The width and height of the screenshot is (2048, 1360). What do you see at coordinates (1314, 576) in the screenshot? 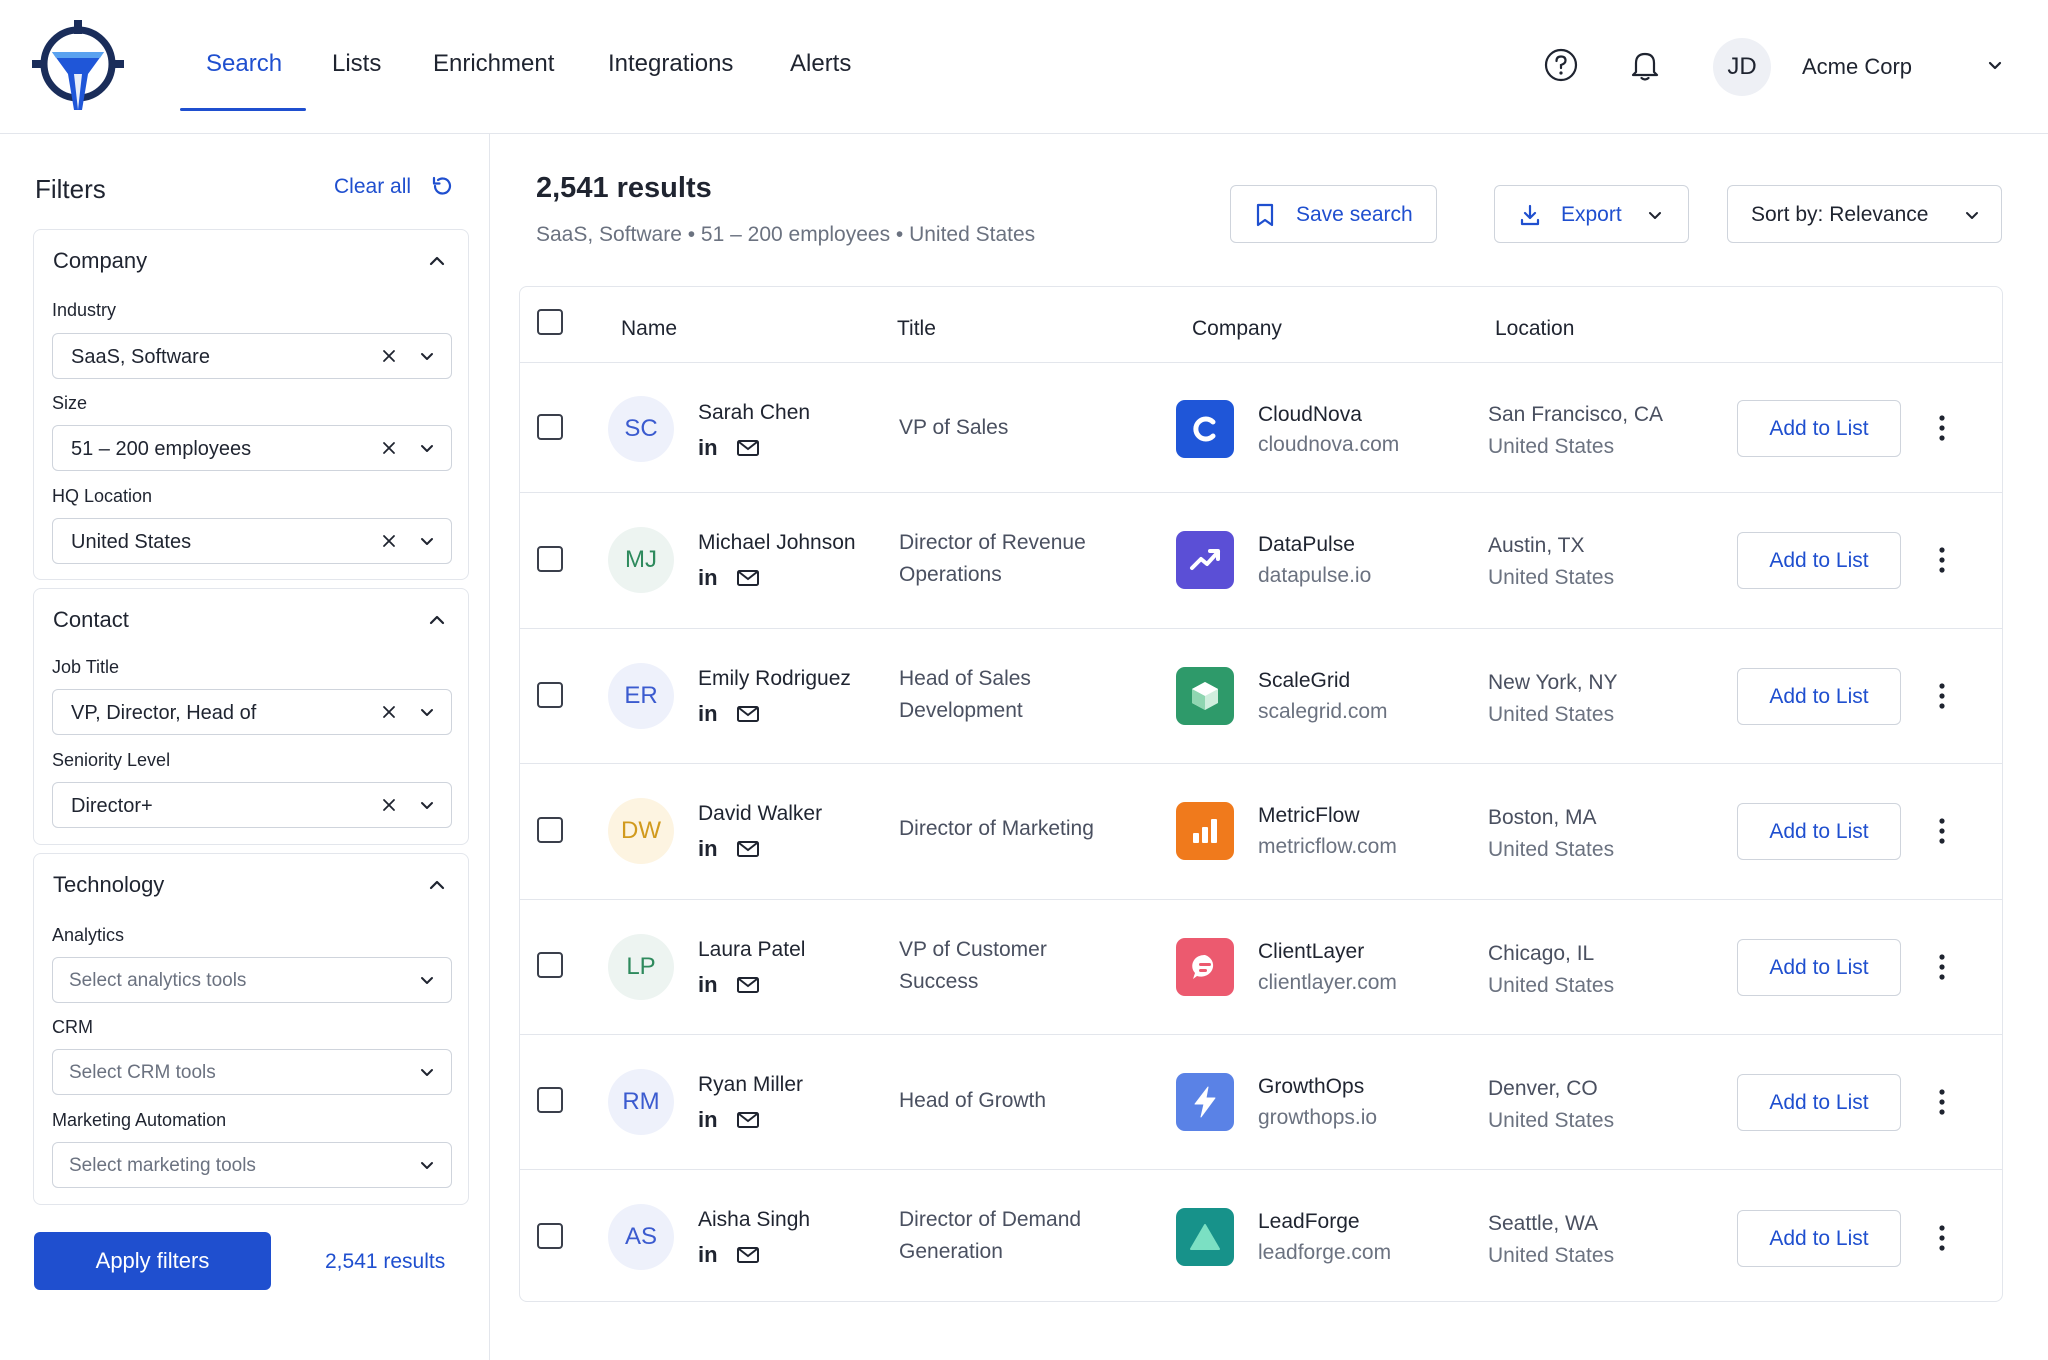
I see `company-domain: datapulse.io` at bounding box center [1314, 576].